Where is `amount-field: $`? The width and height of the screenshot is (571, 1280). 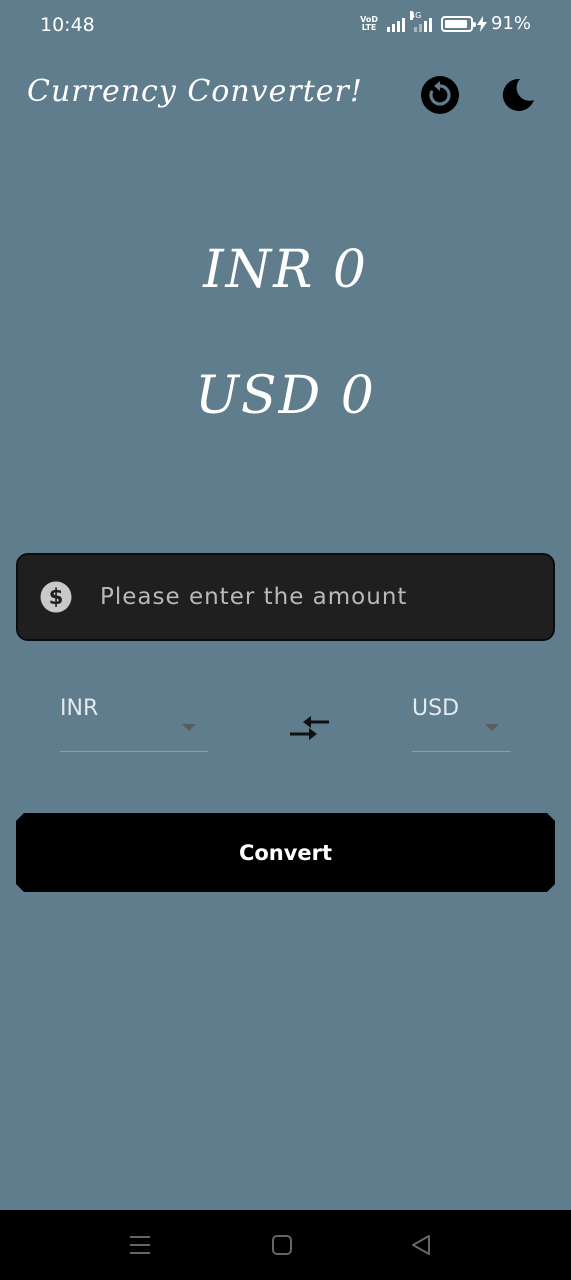 amount-field: $ is located at coordinates (285, 597).